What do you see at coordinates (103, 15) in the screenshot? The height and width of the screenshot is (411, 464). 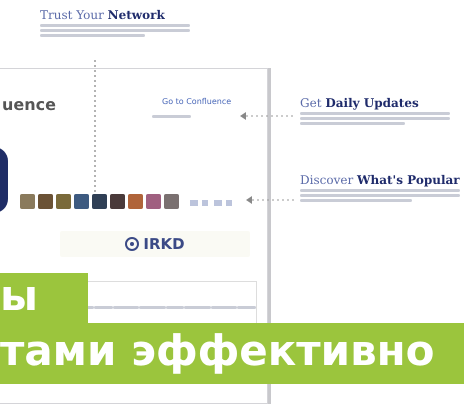 I see `callout-title: Trust Your Network` at bounding box center [103, 15].